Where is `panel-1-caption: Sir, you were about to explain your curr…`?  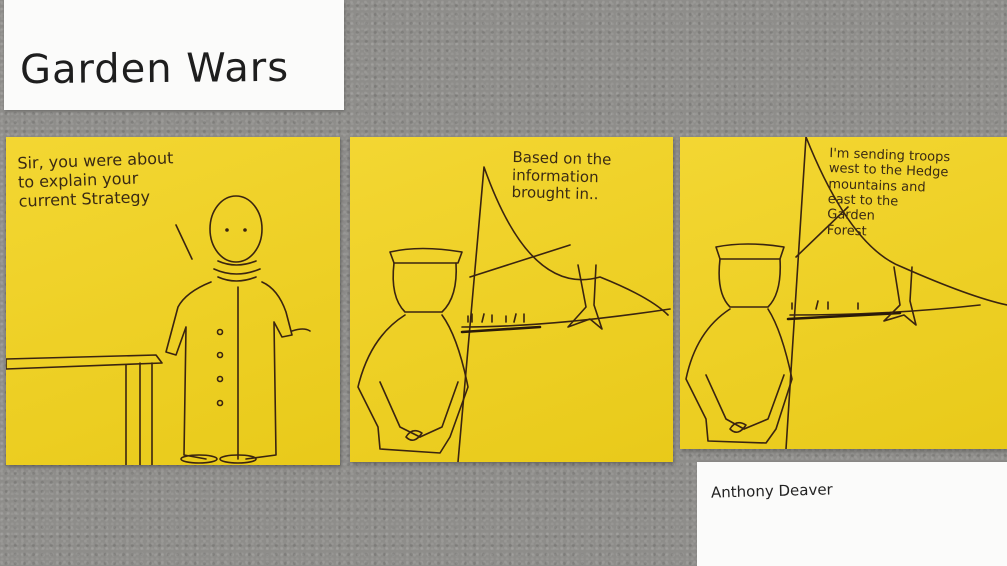 panel-1-caption: Sir, you were about to explain your curr… is located at coordinates (95, 179).